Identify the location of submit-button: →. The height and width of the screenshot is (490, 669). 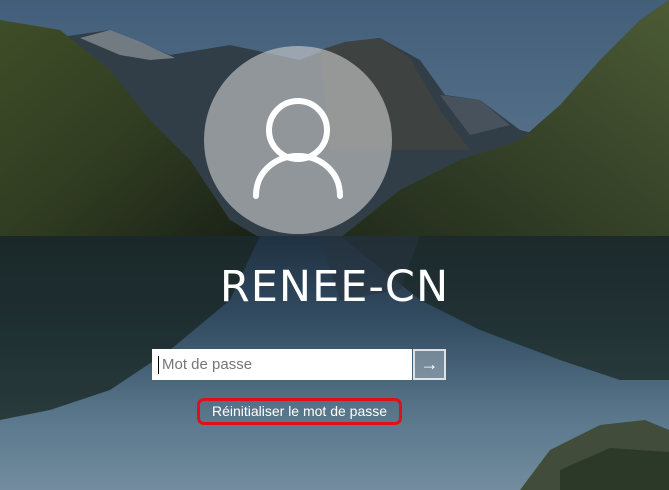
(429, 364).